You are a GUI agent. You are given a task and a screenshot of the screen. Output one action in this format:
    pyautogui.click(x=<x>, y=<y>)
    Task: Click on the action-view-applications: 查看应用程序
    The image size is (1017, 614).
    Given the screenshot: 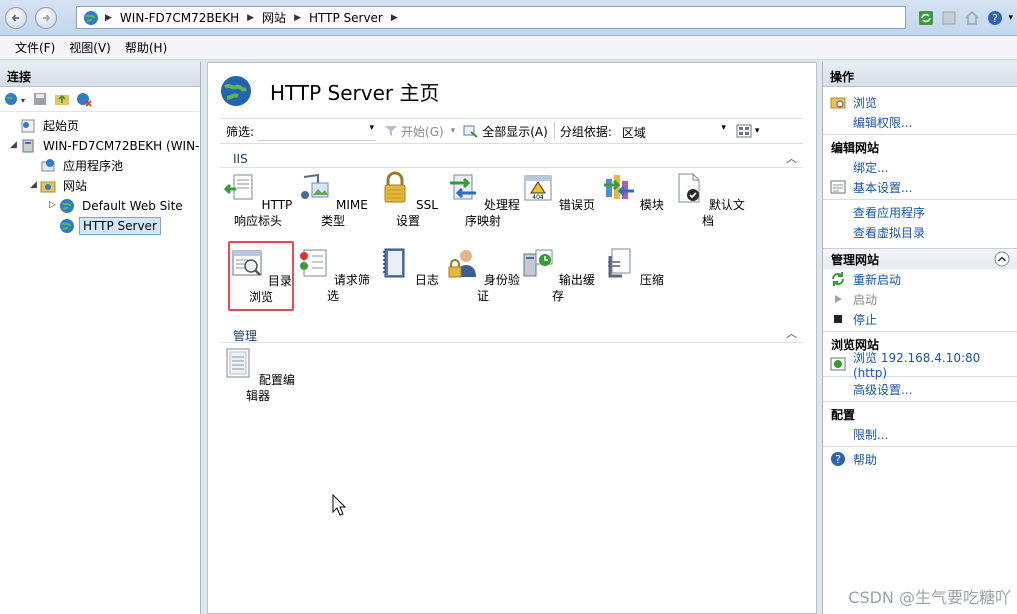 What is the action you would take?
    pyautogui.click(x=920, y=212)
    